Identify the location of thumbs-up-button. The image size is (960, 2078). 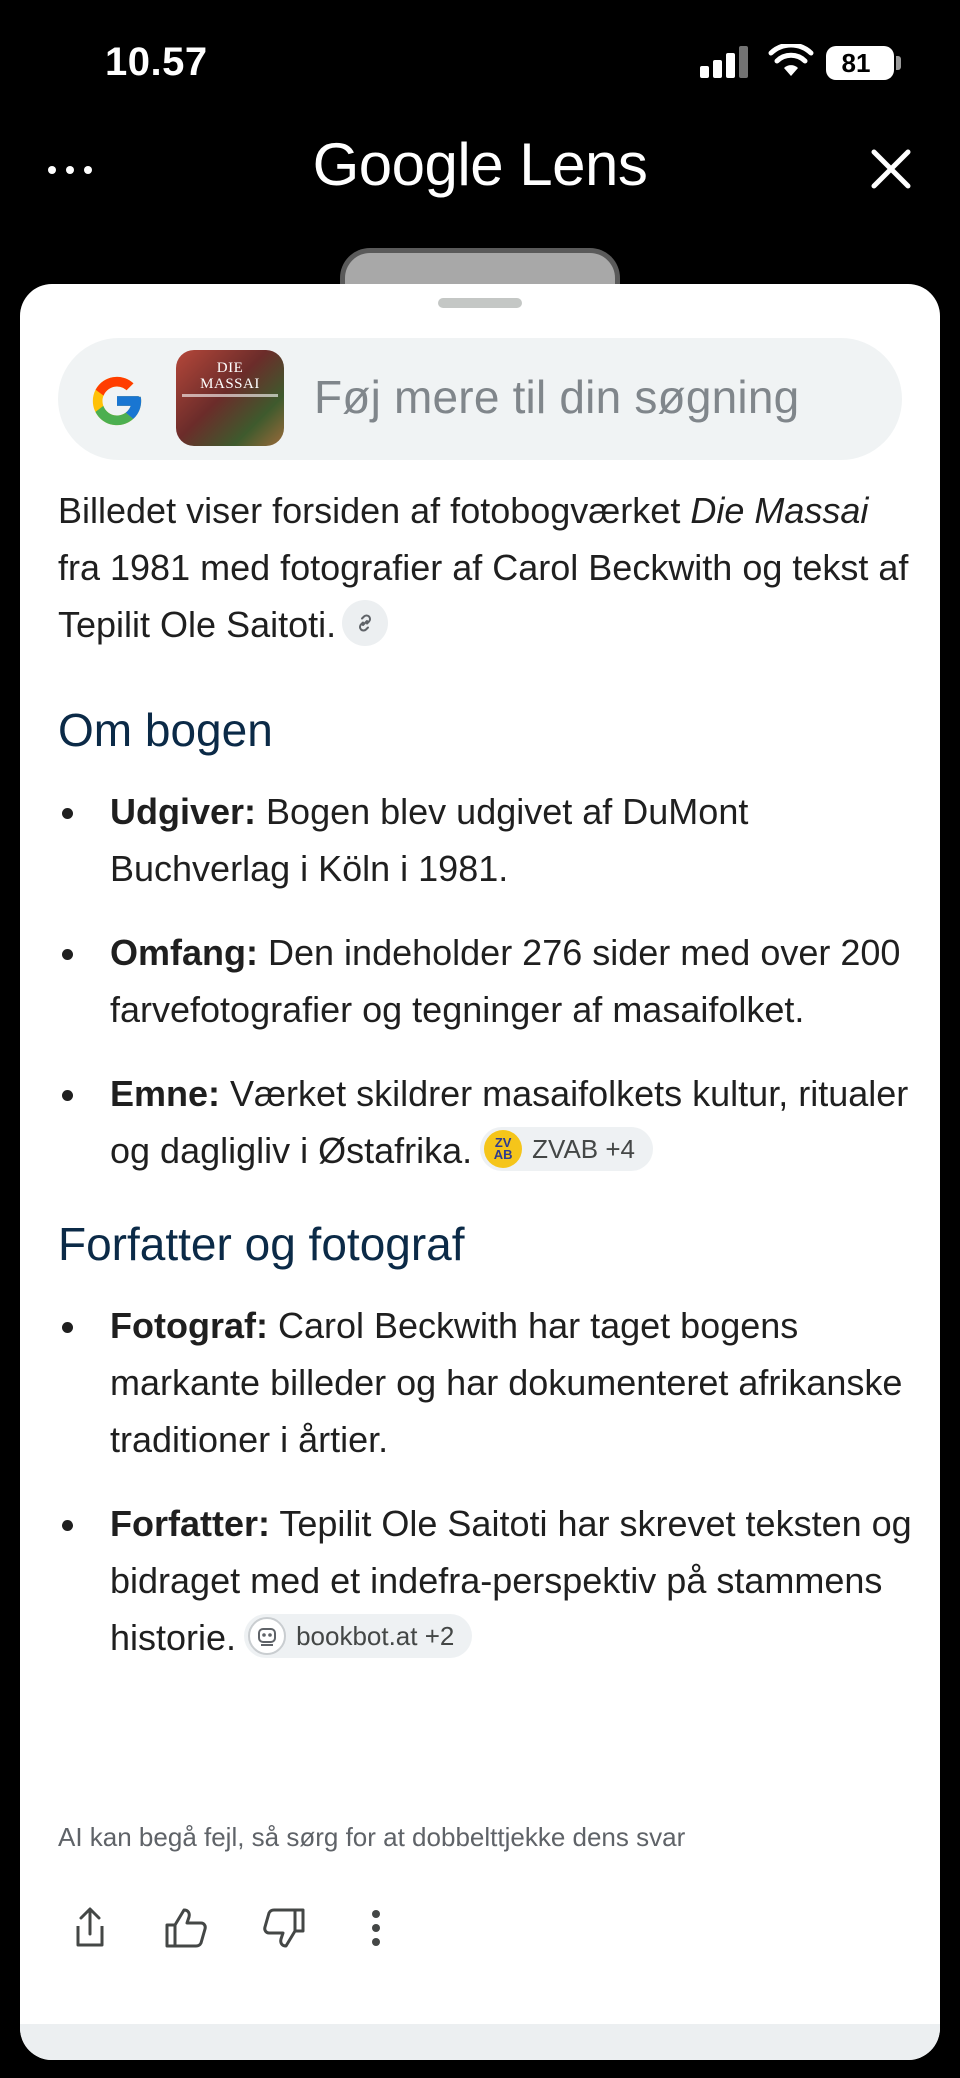
(186, 1928).